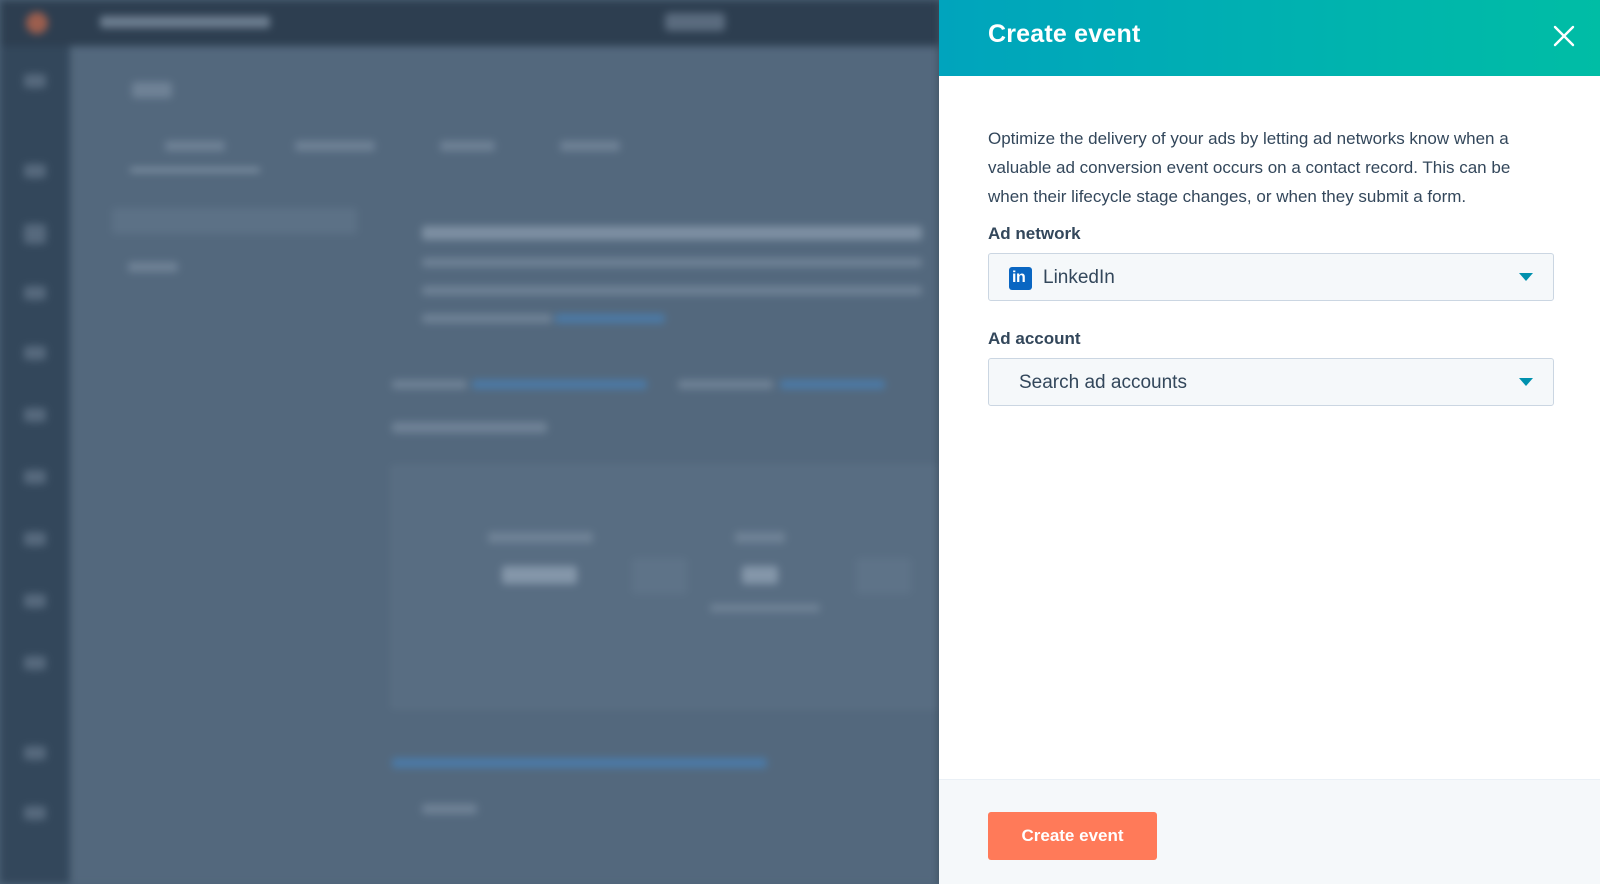 The width and height of the screenshot is (1600, 884). I want to click on linkedin-icon-glyph: in, so click(1019, 277).